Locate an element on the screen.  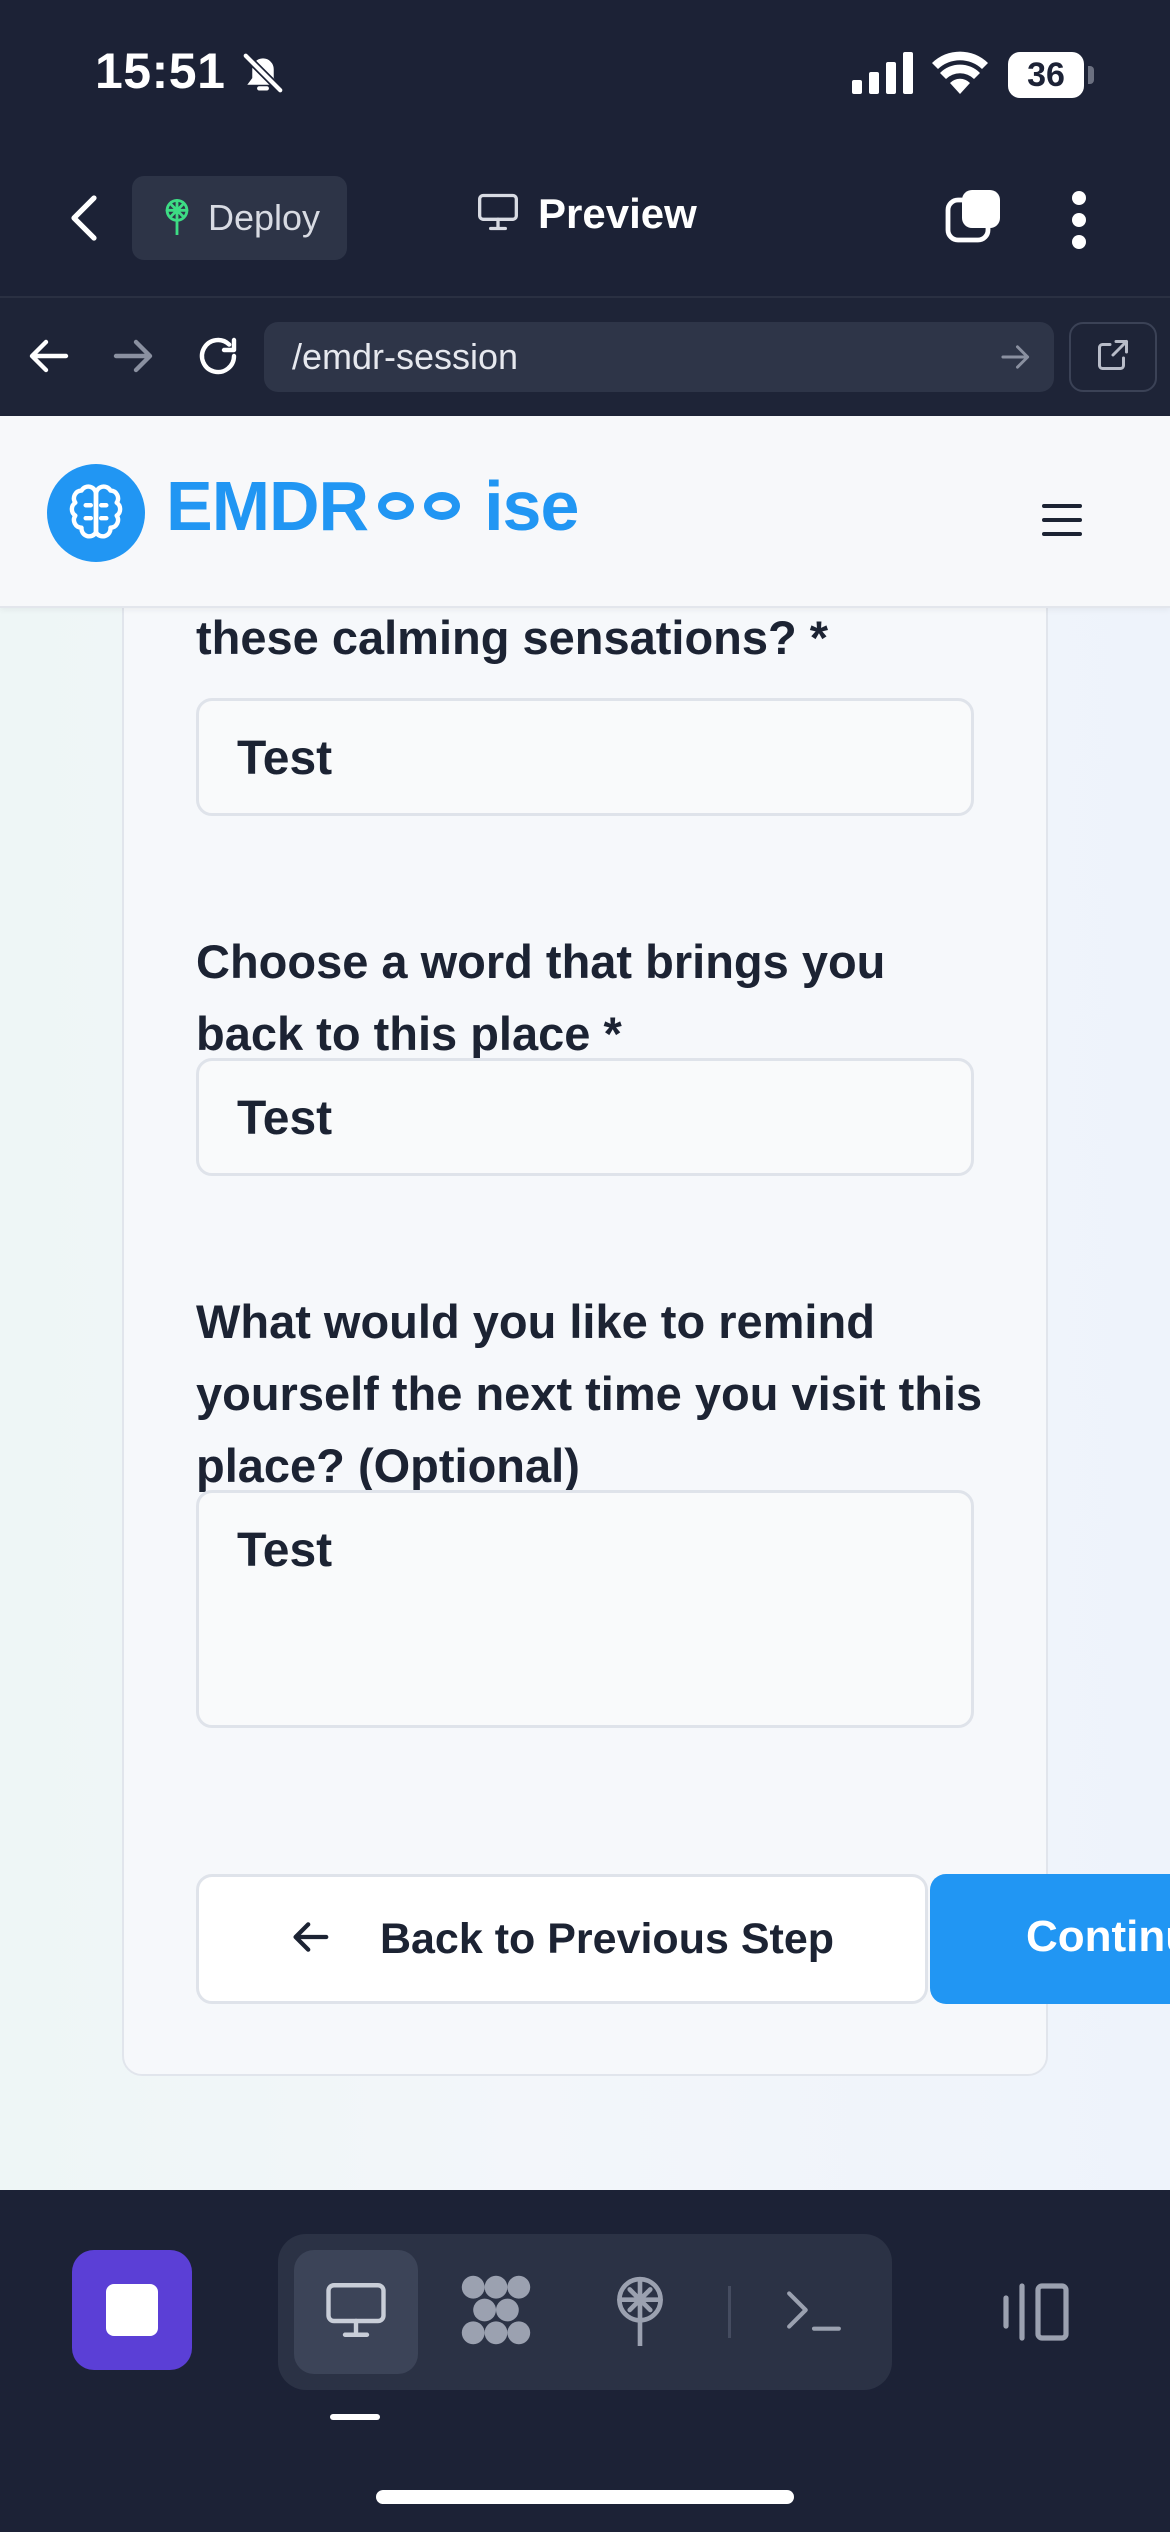
bottom-dock is located at coordinates (585, 2361).